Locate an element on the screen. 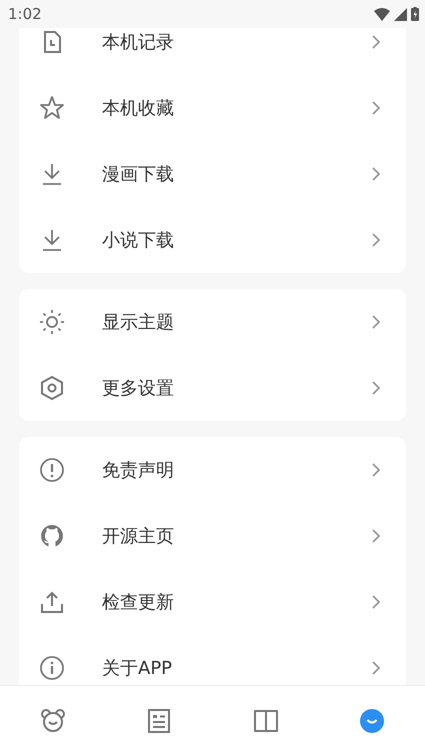 The height and width of the screenshot is (755, 425). signal-icon is located at coordinates (400, 14).